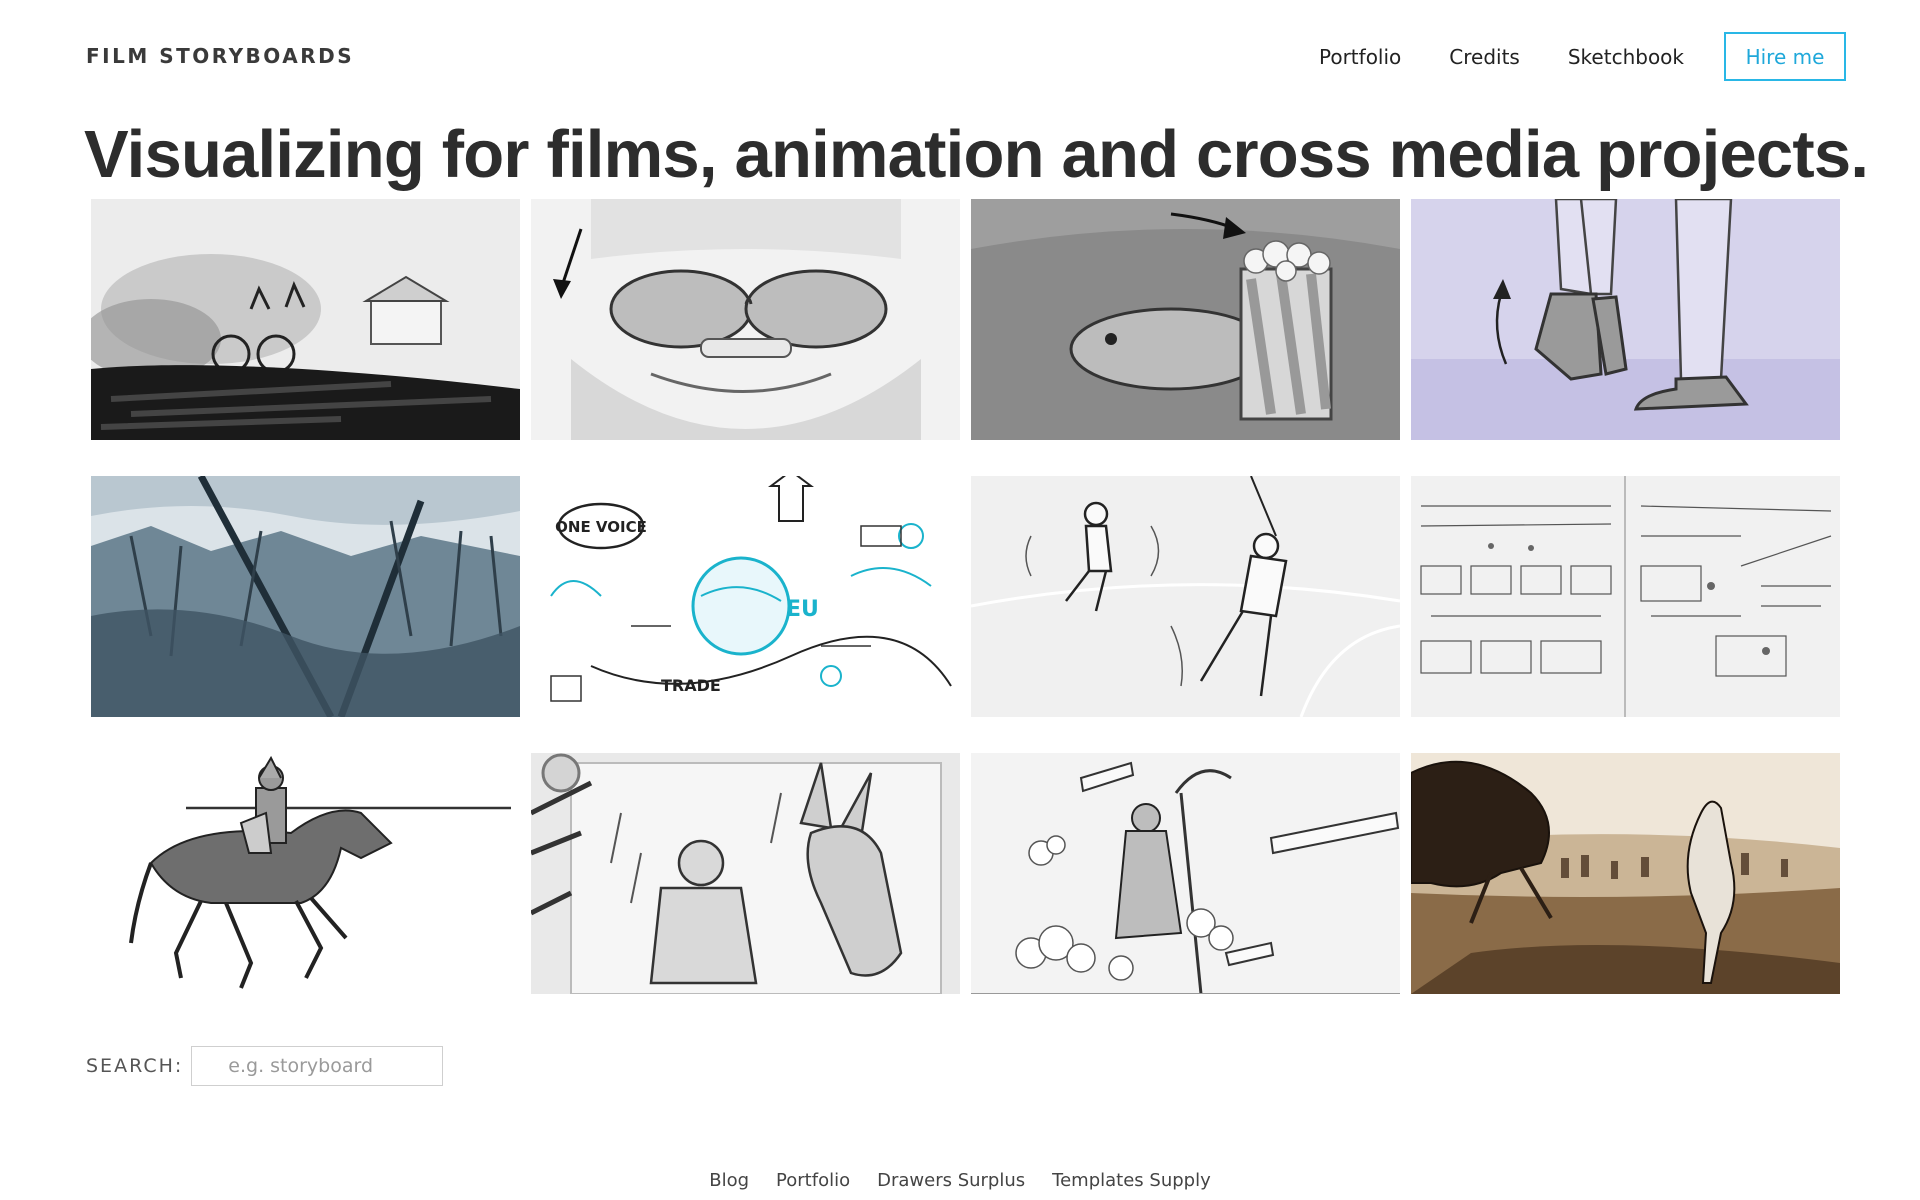 This screenshot has width=1920, height=1200. I want to click on footer-link-drawers-surplus: Drawers Surplus, so click(951, 1180).